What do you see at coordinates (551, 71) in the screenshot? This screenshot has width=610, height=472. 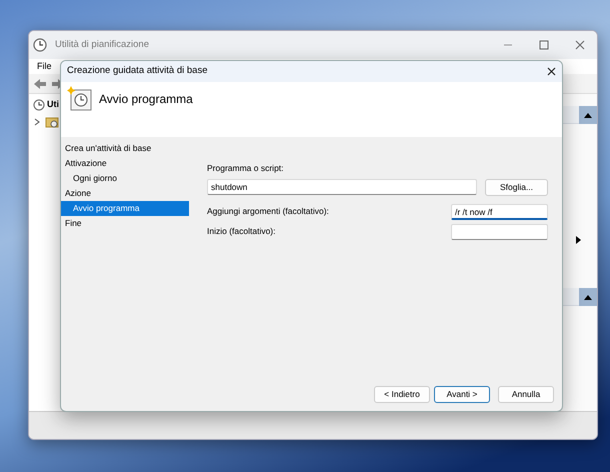 I see `close-icon` at bounding box center [551, 71].